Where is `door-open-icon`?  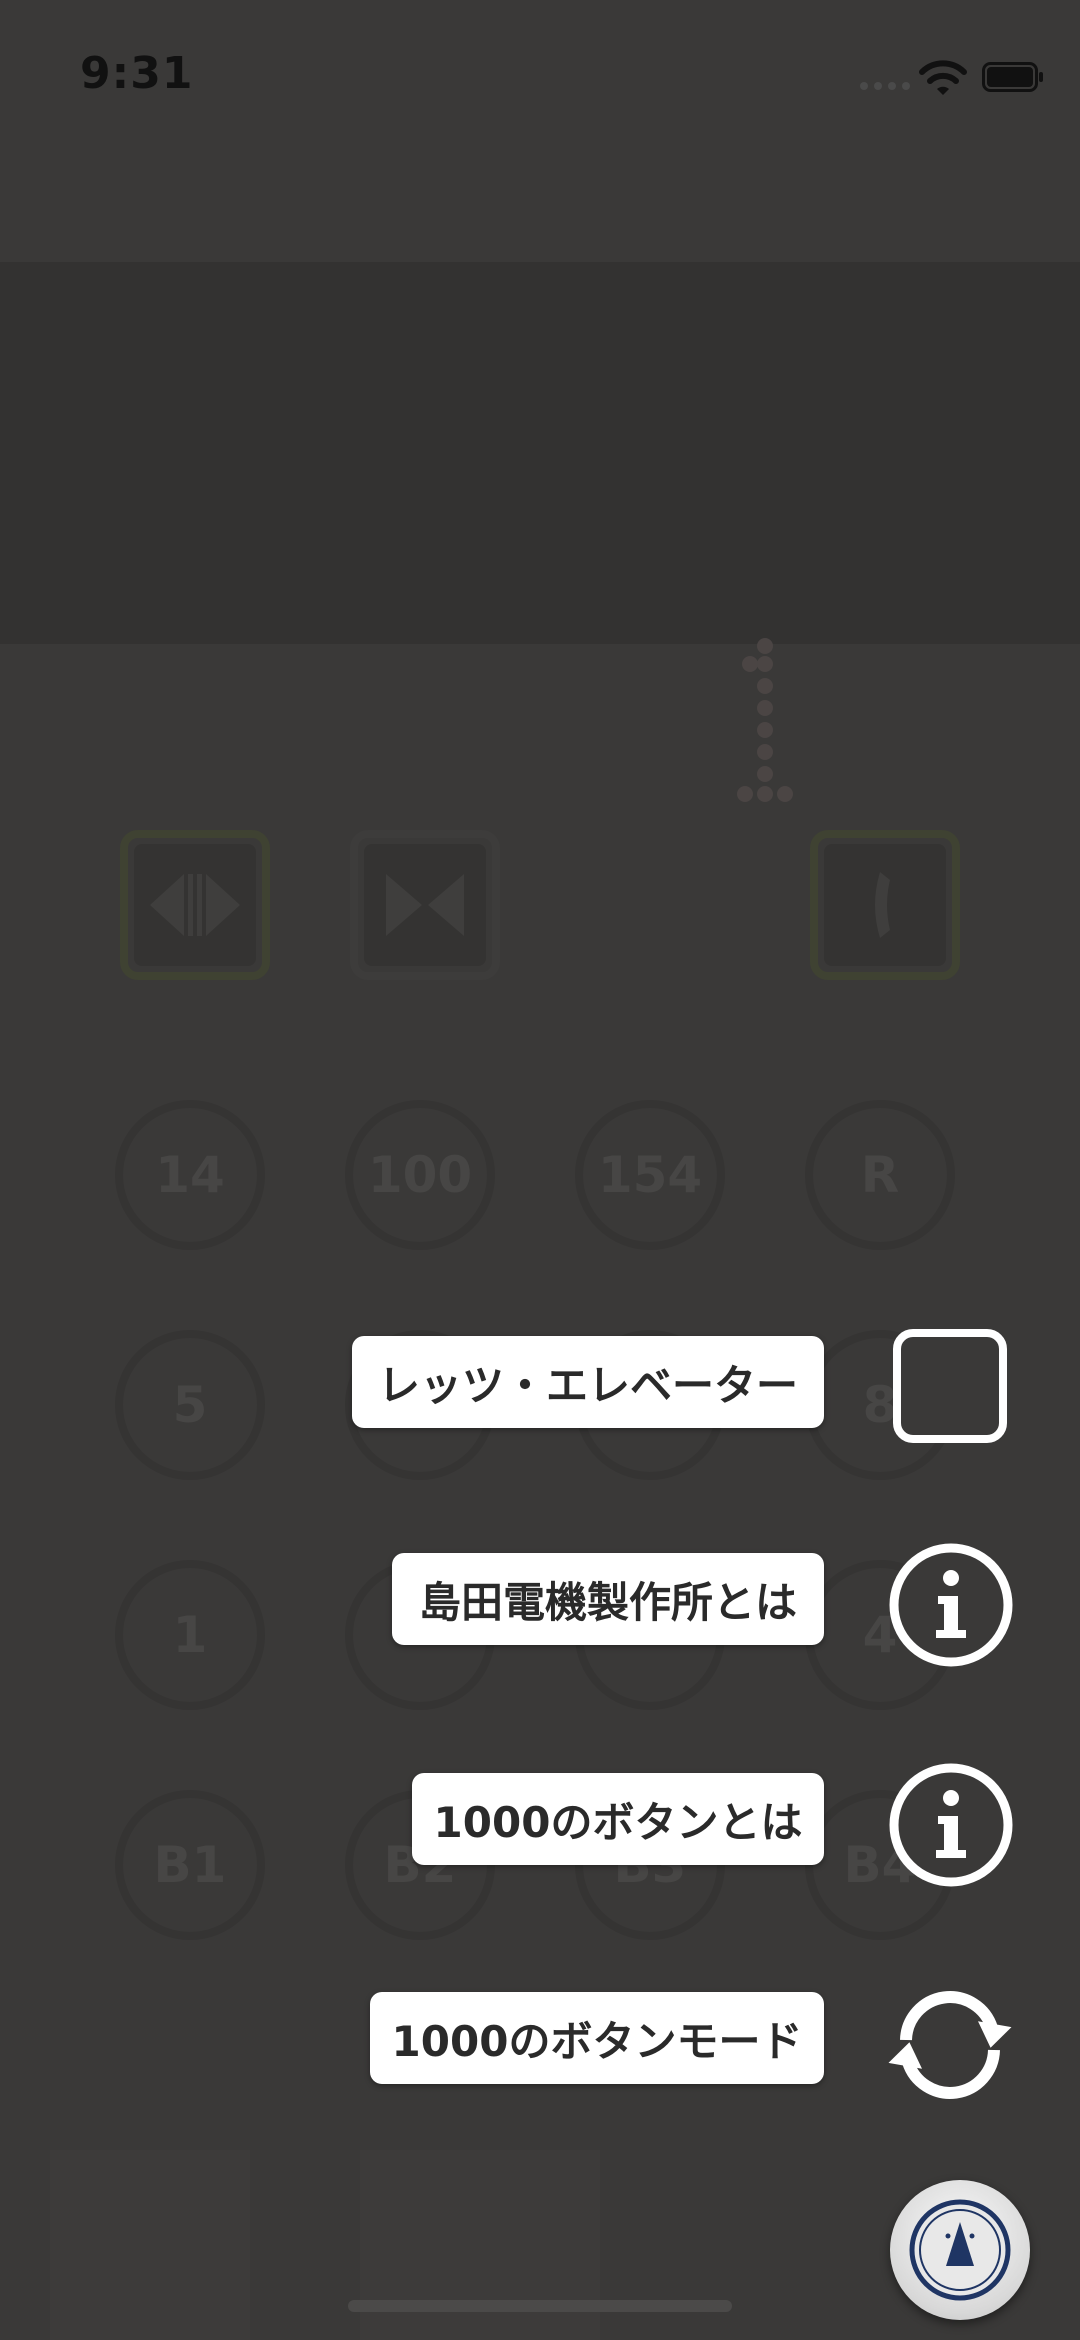 door-open-icon is located at coordinates (195, 905).